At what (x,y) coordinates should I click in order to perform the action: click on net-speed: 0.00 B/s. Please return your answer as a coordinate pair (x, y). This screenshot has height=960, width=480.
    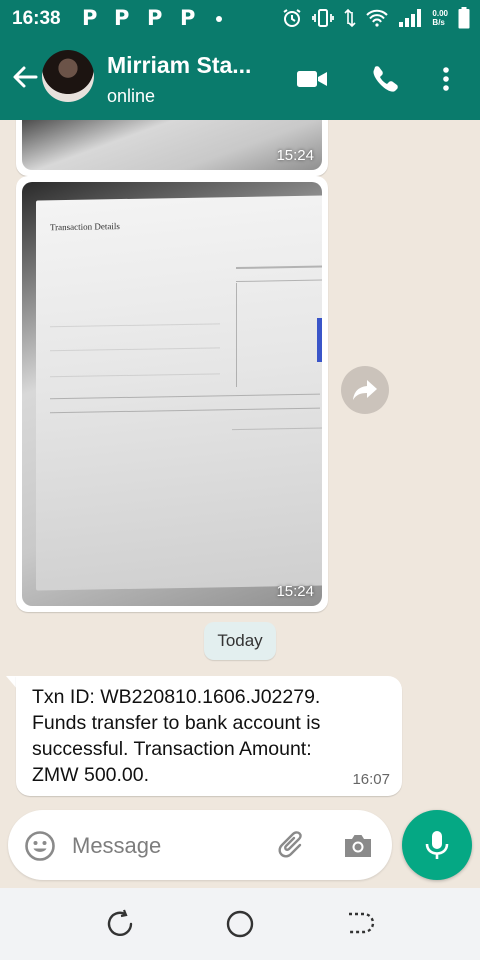
    Looking at the image, I should click on (440, 18).